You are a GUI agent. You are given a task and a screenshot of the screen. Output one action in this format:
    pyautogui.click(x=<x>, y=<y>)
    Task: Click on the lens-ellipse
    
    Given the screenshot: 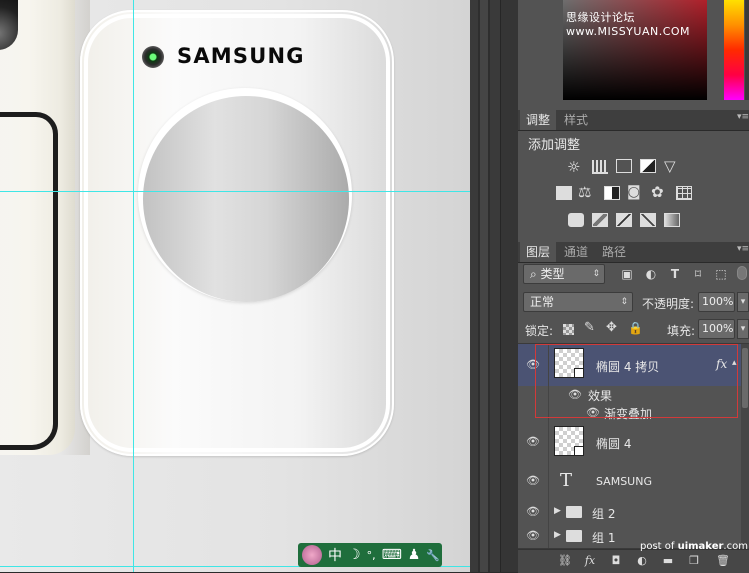 What is the action you would take?
    pyautogui.click(x=246, y=199)
    